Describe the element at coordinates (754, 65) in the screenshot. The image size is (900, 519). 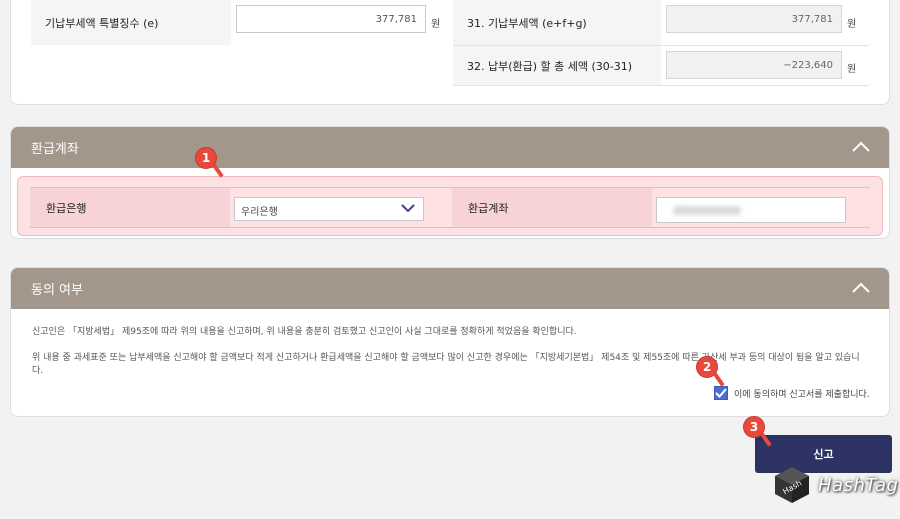
I see `row-32-value: −223,640` at that location.